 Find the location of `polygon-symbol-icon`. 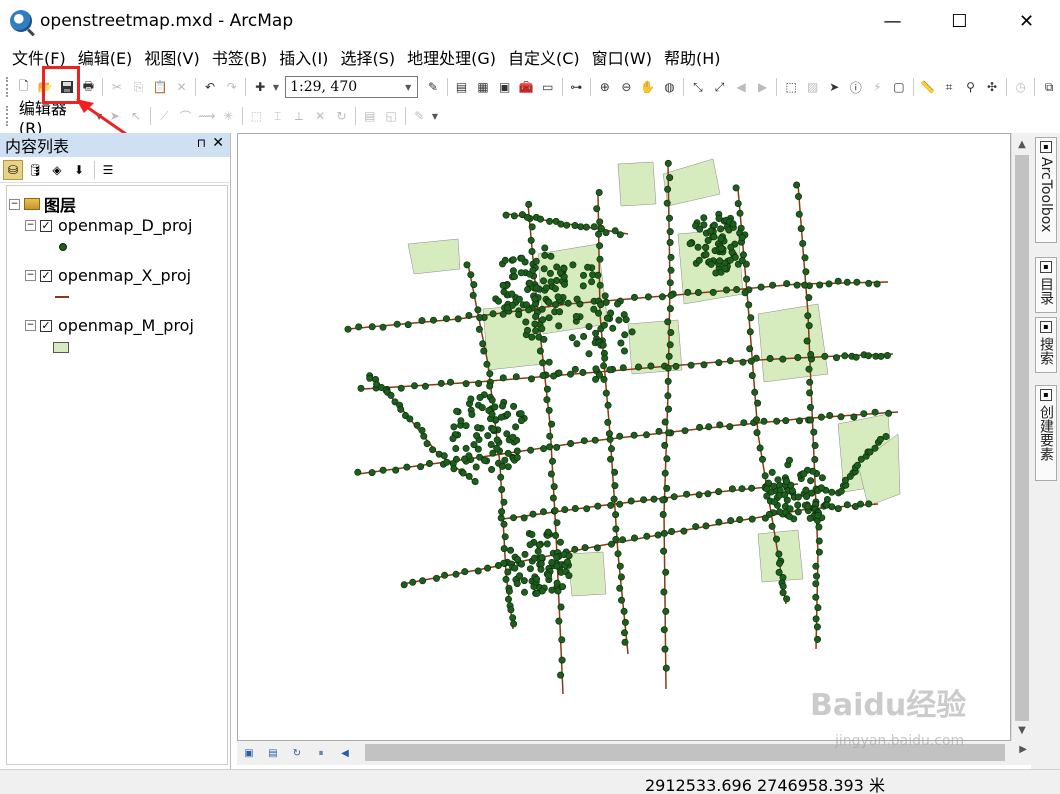

polygon-symbol-icon is located at coordinates (61, 347).